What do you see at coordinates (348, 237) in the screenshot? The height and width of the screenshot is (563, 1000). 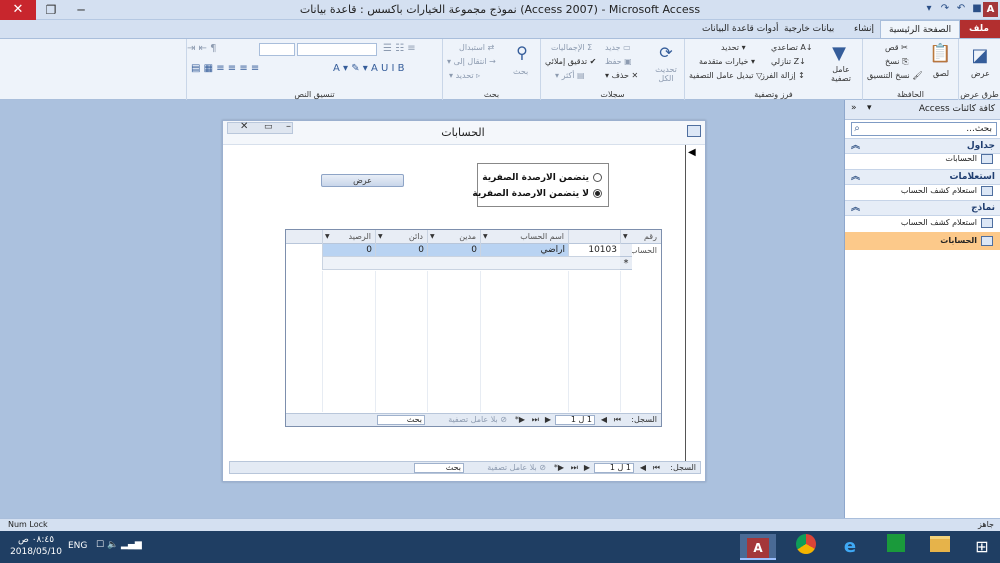 I see `column-header-balance: الرصيد ▼` at bounding box center [348, 237].